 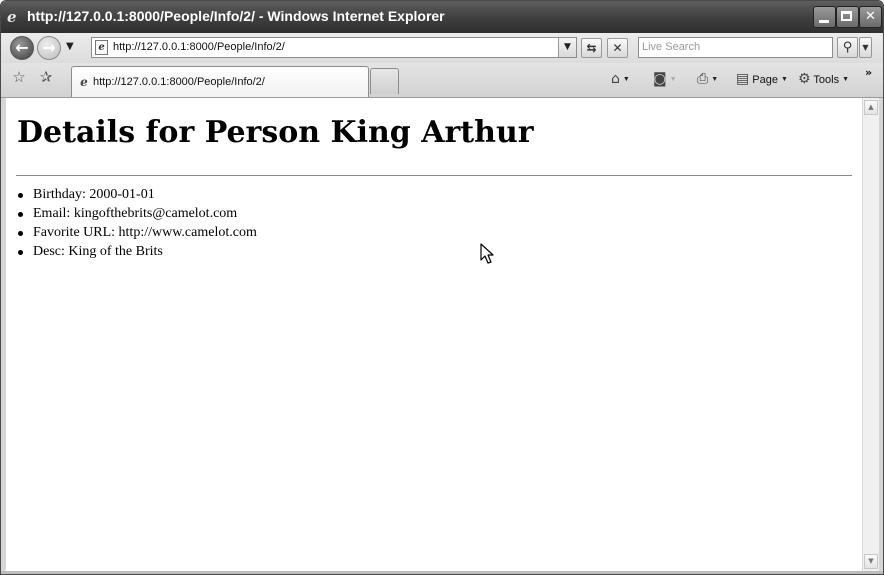 I want to click on favorites-button: ☆, so click(x=19, y=77).